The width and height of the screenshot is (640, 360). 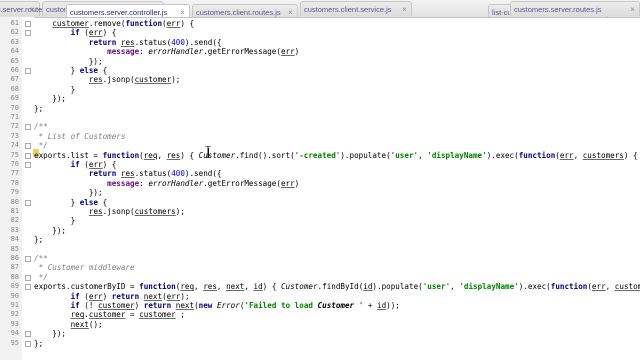 I want to click on line-number: 90, so click(x=14, y=295).